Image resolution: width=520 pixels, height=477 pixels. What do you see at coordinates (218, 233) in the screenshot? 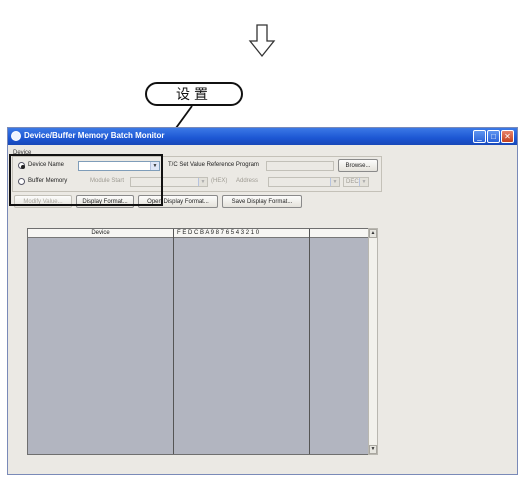
I see `column-bits: F E D C B A 9 8 7 6 5 4 3 2 1 0` at bounding box center [218, 233].